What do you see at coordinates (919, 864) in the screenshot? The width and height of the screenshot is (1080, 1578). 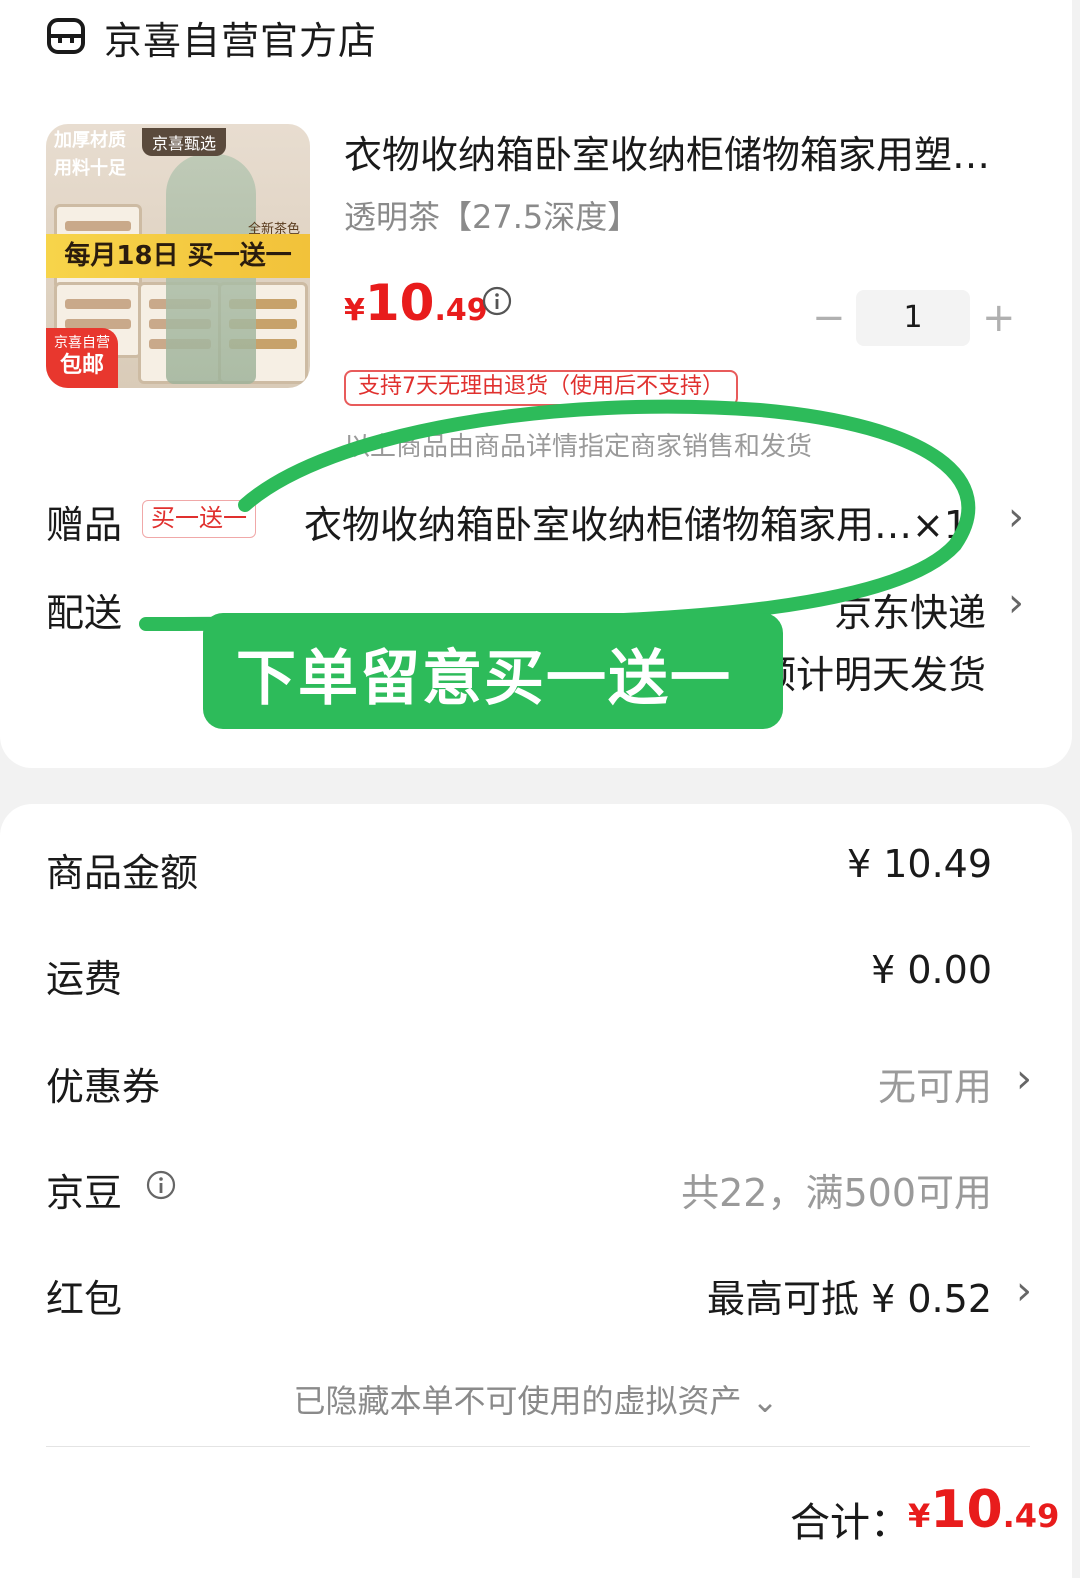 I see `goods-amount-value: ¥ 10.49` at bounding box center [919, 864].